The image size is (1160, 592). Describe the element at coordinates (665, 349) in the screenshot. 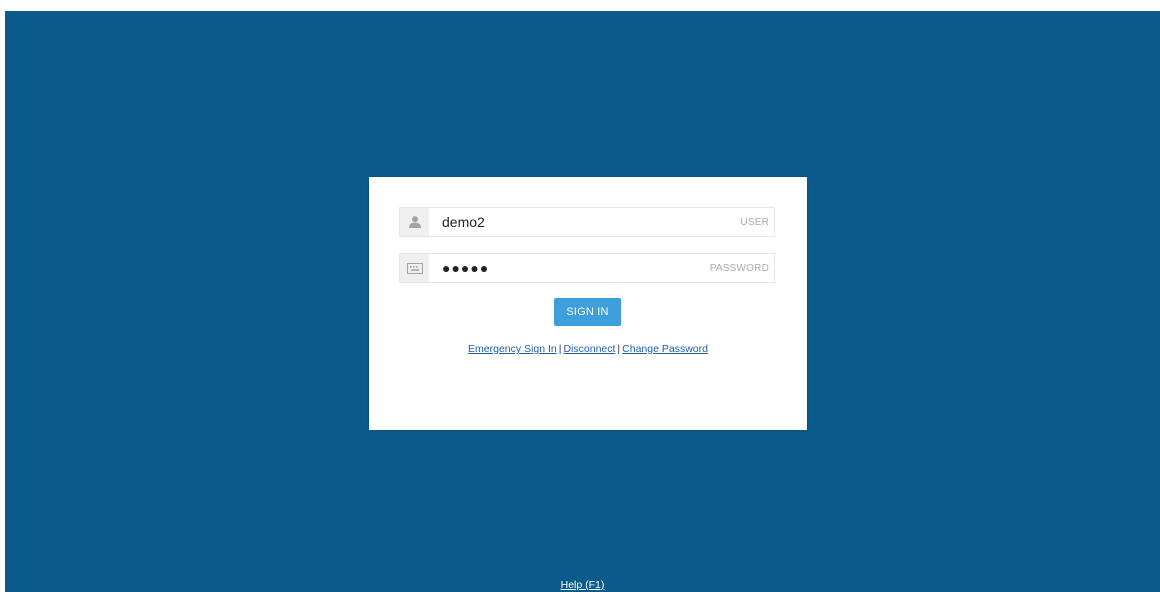

I see `change-password-link: Change Password` at that location.